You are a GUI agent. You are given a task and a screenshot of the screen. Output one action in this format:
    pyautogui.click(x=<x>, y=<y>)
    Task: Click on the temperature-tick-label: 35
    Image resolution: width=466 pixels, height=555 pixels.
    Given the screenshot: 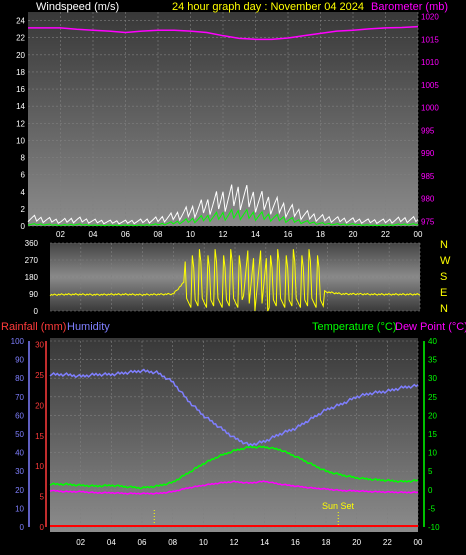 What is the action you would take?
    pyautogui.click(x=432, y=360)
    